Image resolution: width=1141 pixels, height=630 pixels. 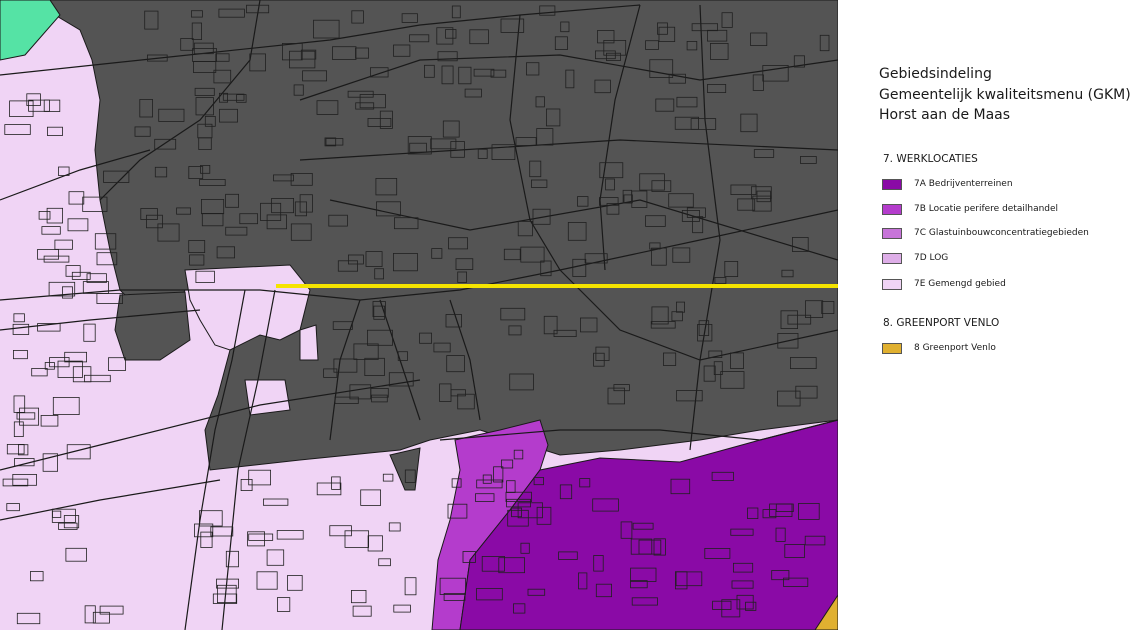 What do you see at coordinates (986, 209) in the screenshot?
I see `legend-item-label: 7B Locatie perifere detailhandel` at bounding box center [986, 209].